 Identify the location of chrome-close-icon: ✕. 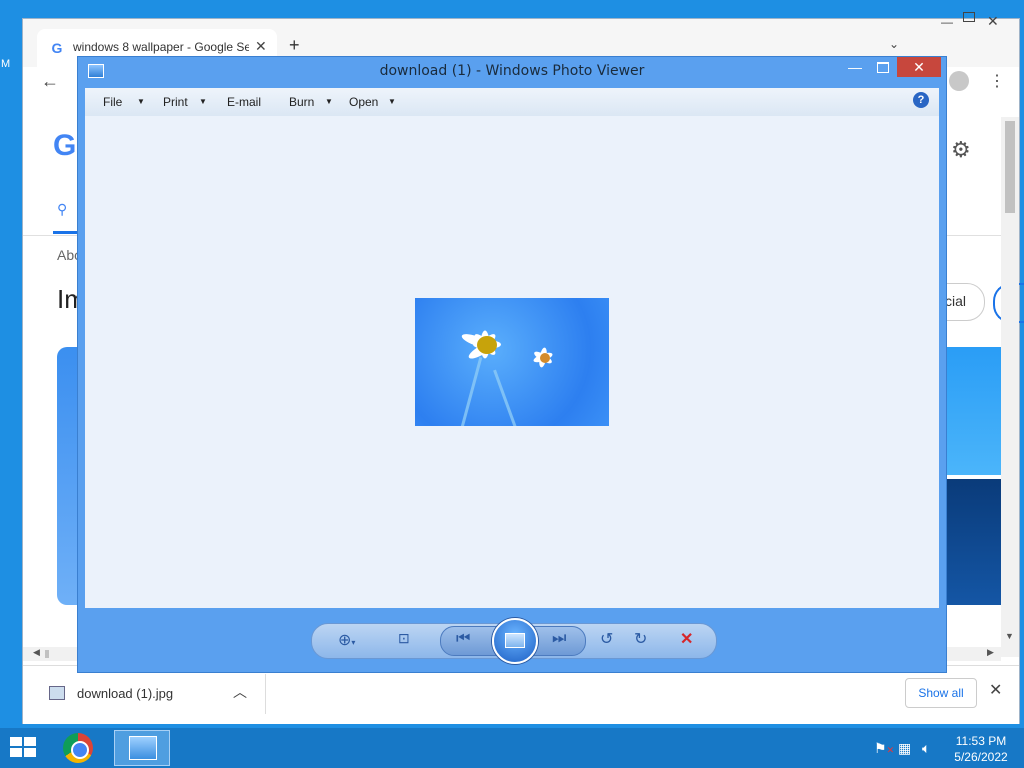
(993, 21).